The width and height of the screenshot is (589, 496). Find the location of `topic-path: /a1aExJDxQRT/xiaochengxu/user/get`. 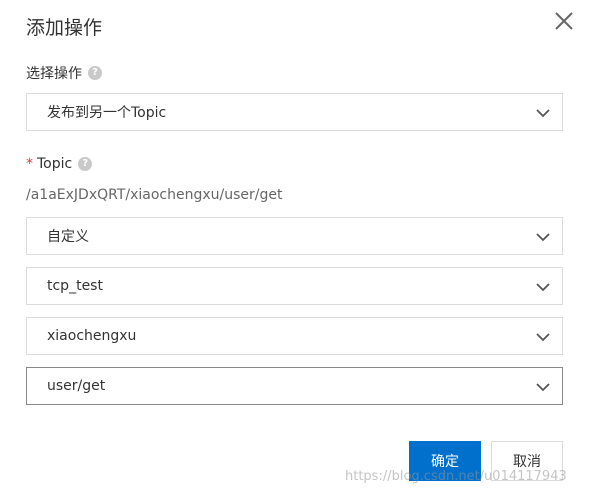

topic-path: /a1aExJDxQRT/xiaochengxu/user/get is located at coordinates (154, 195).